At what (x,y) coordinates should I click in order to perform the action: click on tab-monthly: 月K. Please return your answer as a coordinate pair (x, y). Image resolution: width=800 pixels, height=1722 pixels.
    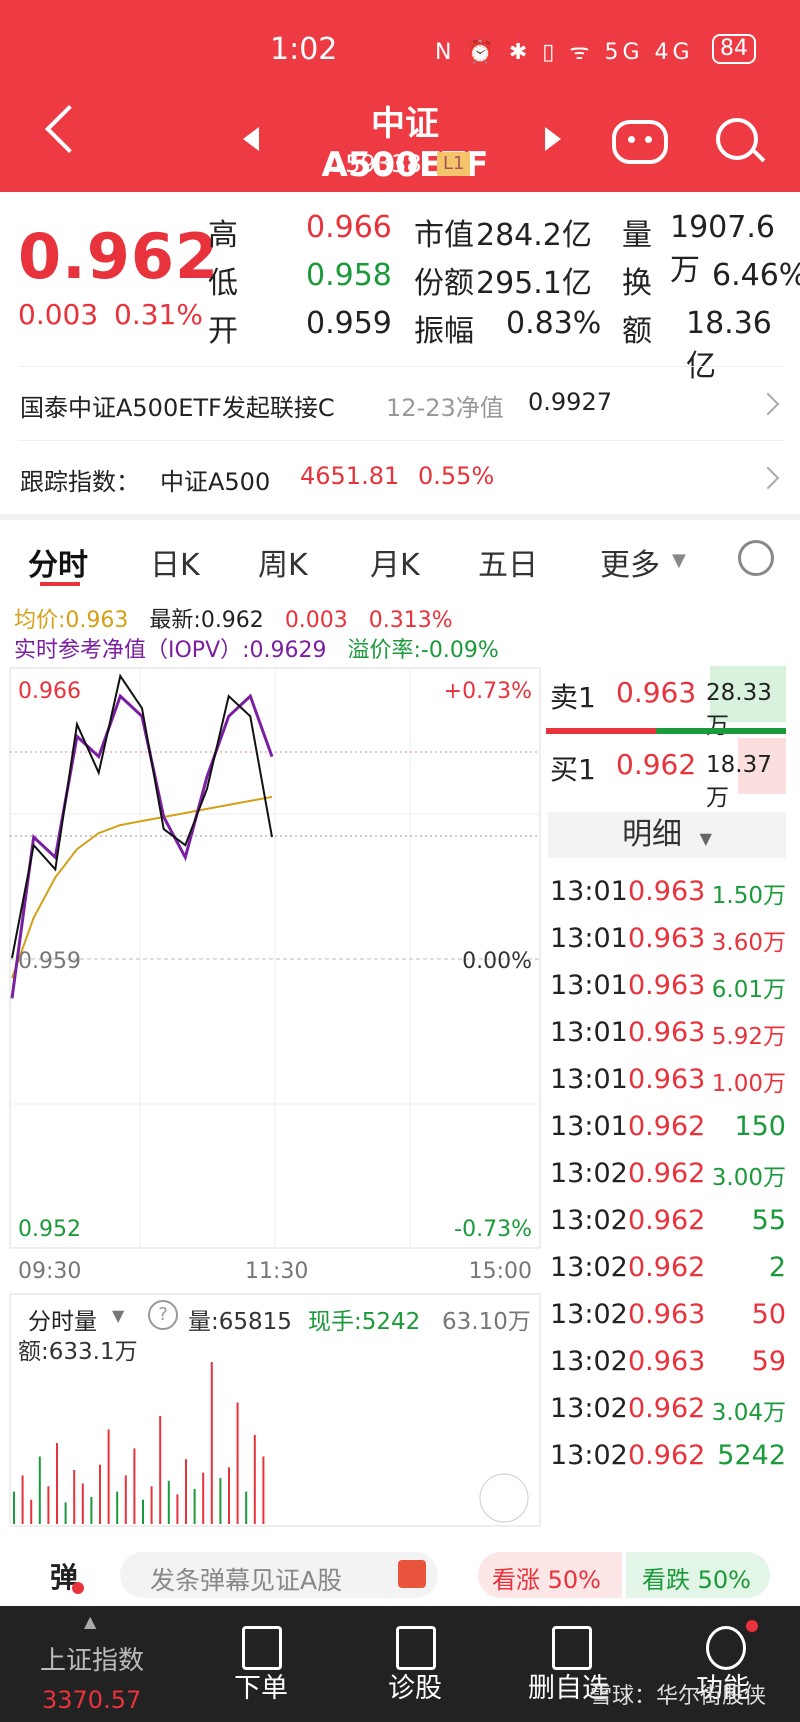
    Looking at the image, I should click on (395, 562).